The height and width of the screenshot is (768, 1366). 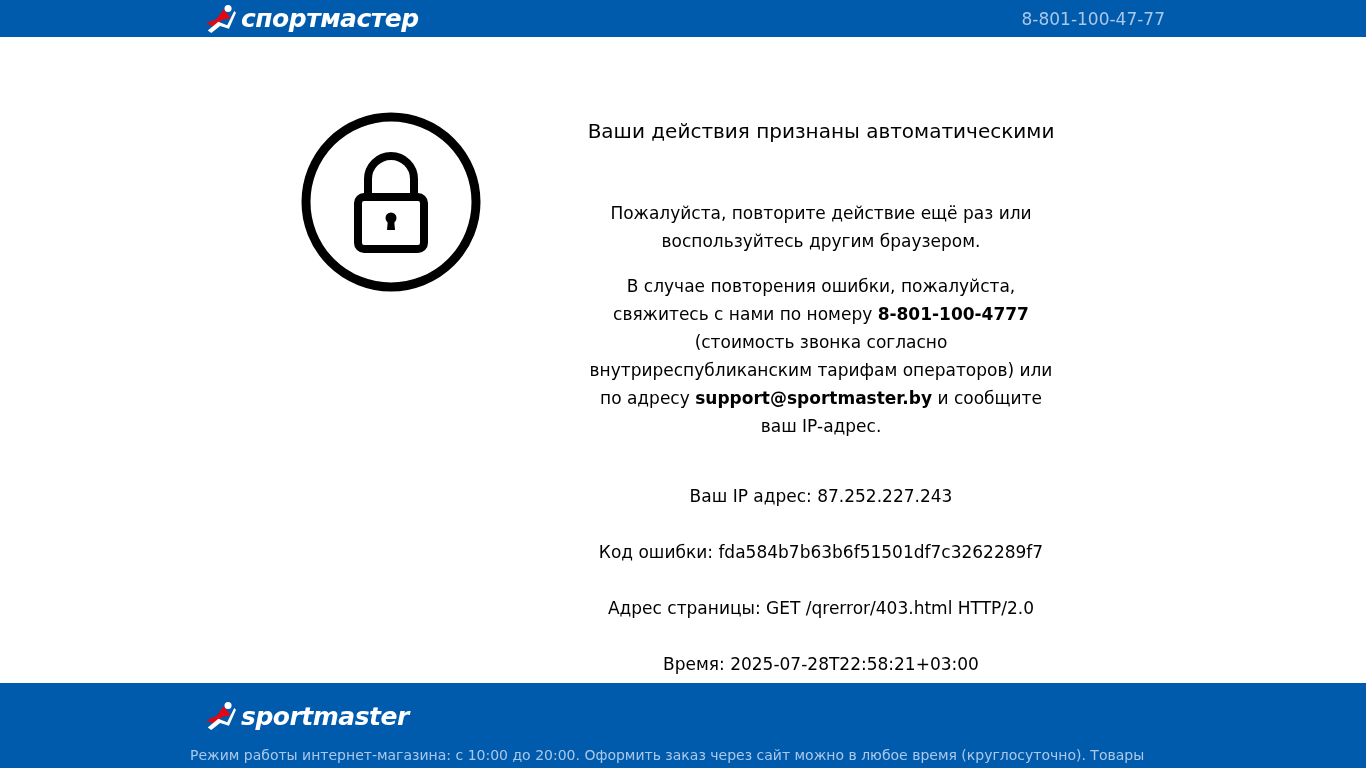 What do you see at coordinates (821, 552) in the screenshot?
I see `detail-line: Код ошибки: fda584b7b63b6f51501df7c3262289f7` at bounding box center [821, 552].